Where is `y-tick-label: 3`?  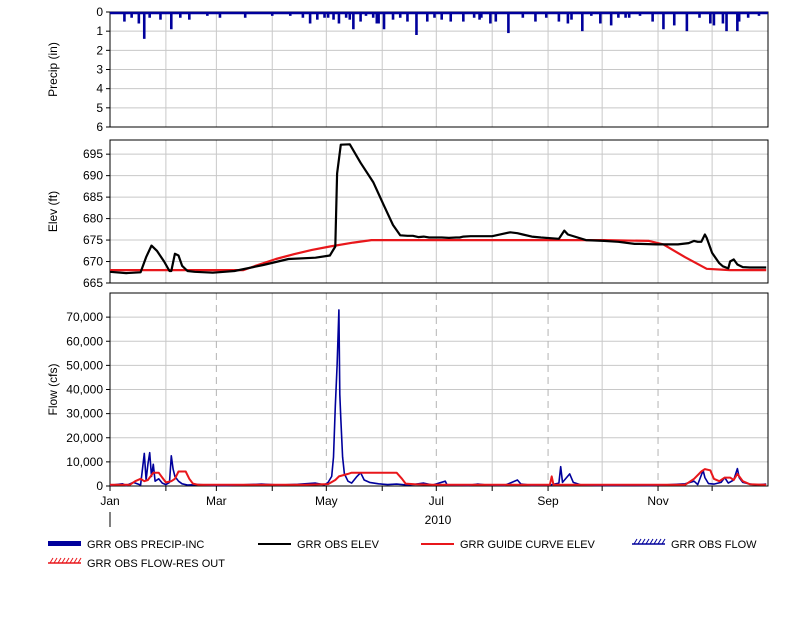
y-tick-label: 3 is located at coordinates (99, 70).